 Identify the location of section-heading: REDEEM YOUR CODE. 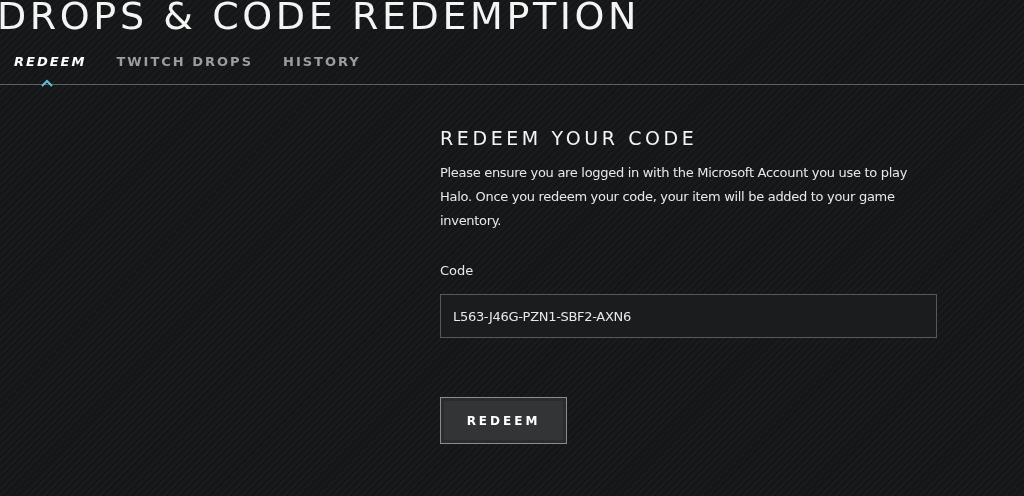
(569, 138).